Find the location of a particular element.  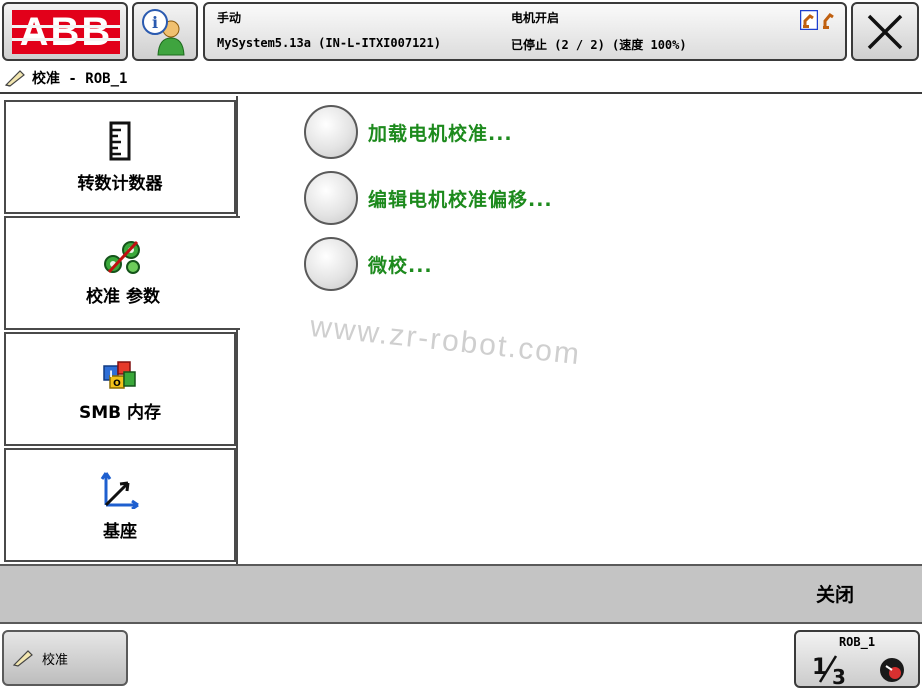

sidebar-item-label: 校准 参数 is located at coordinates (123, 296).